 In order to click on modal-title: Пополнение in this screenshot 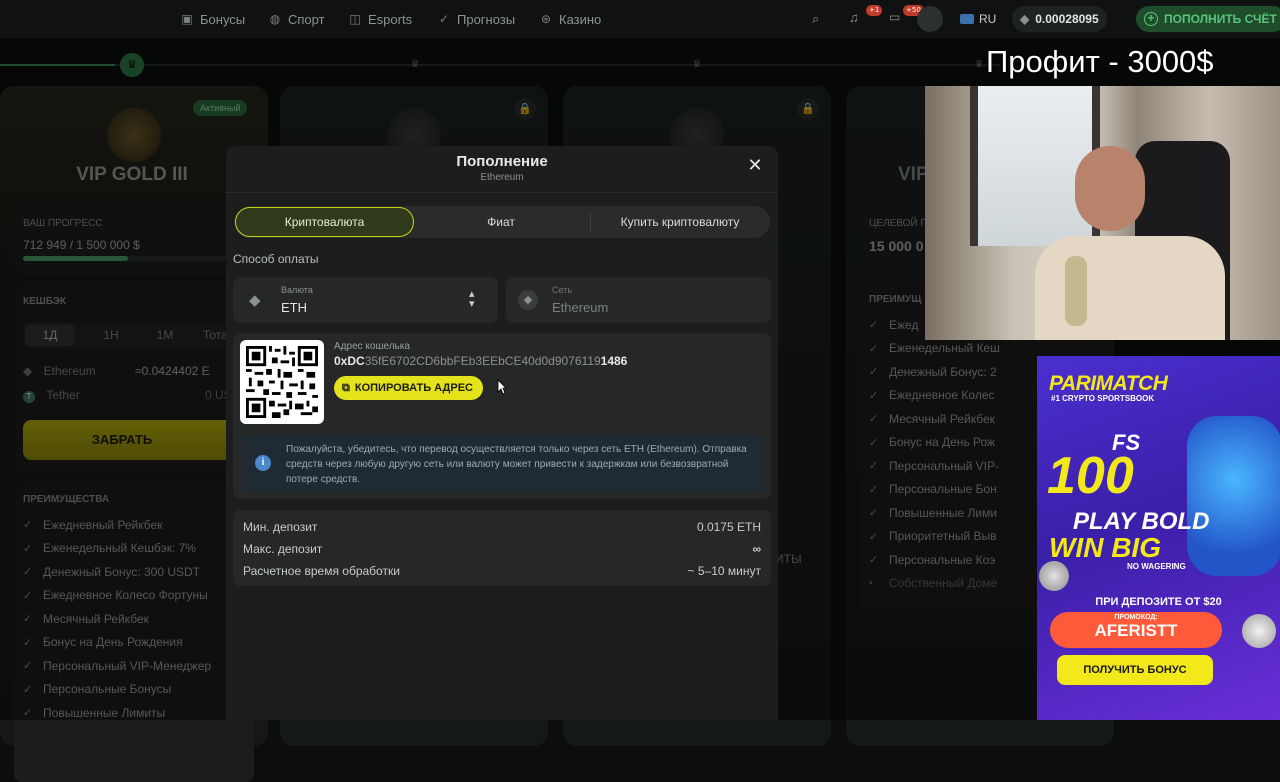, I will do `click(502, 161)`.